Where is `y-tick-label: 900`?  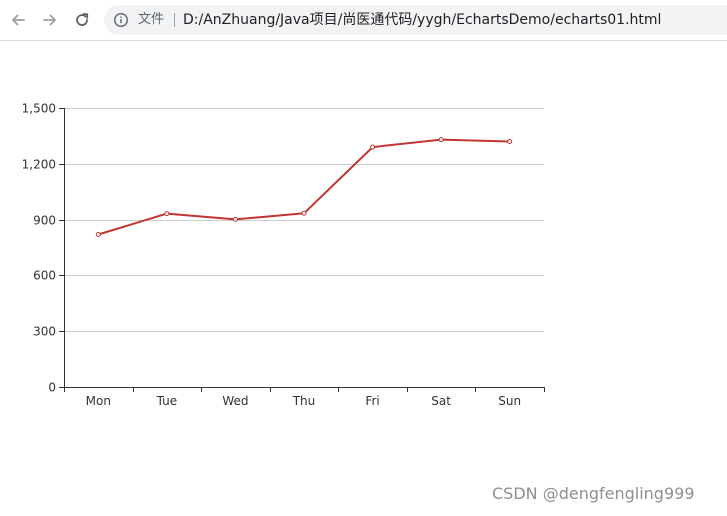
y-tick-label: 900 is located at coordinates (44, 221).